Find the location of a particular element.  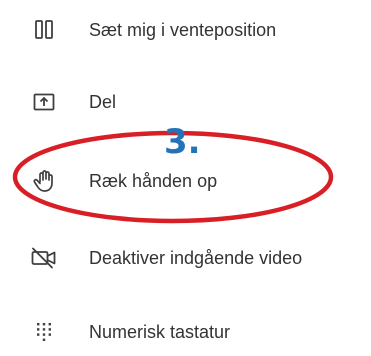

menu-item-label: Deaktiver indgående video is located at coordinates (196, 258).